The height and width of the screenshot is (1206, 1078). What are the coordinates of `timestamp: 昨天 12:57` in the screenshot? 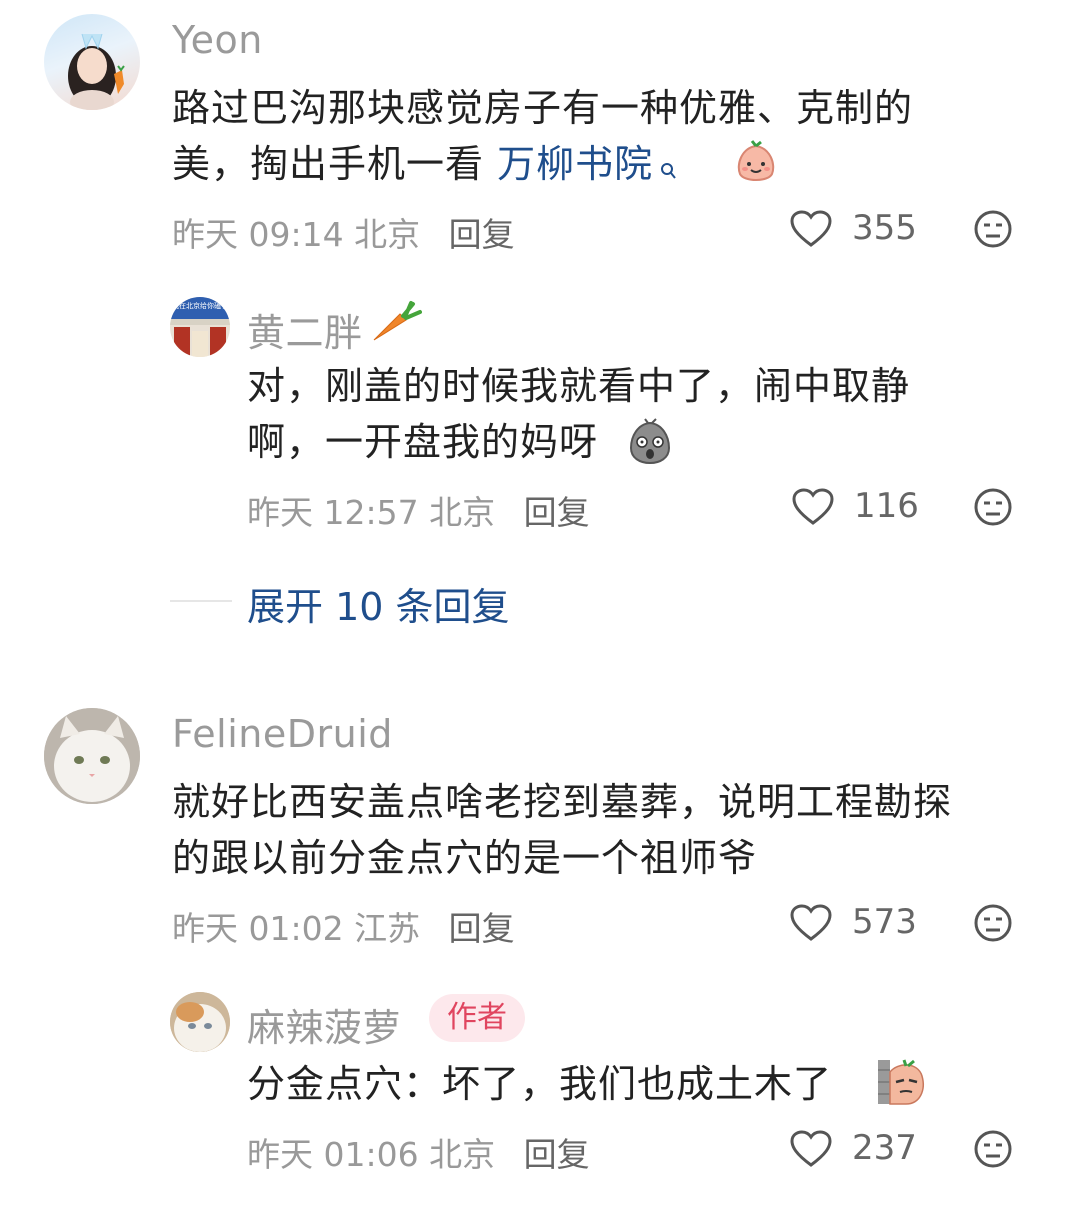 It's located at (333, 512).